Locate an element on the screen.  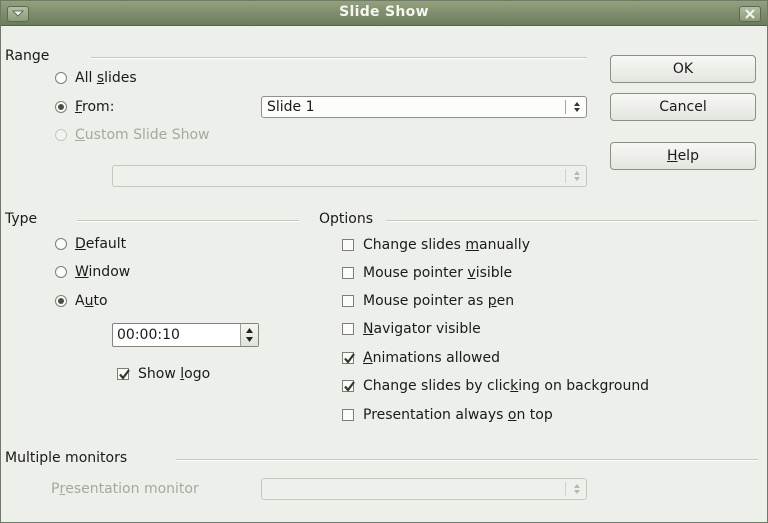
close-icon is located at coordinates (750, 14).